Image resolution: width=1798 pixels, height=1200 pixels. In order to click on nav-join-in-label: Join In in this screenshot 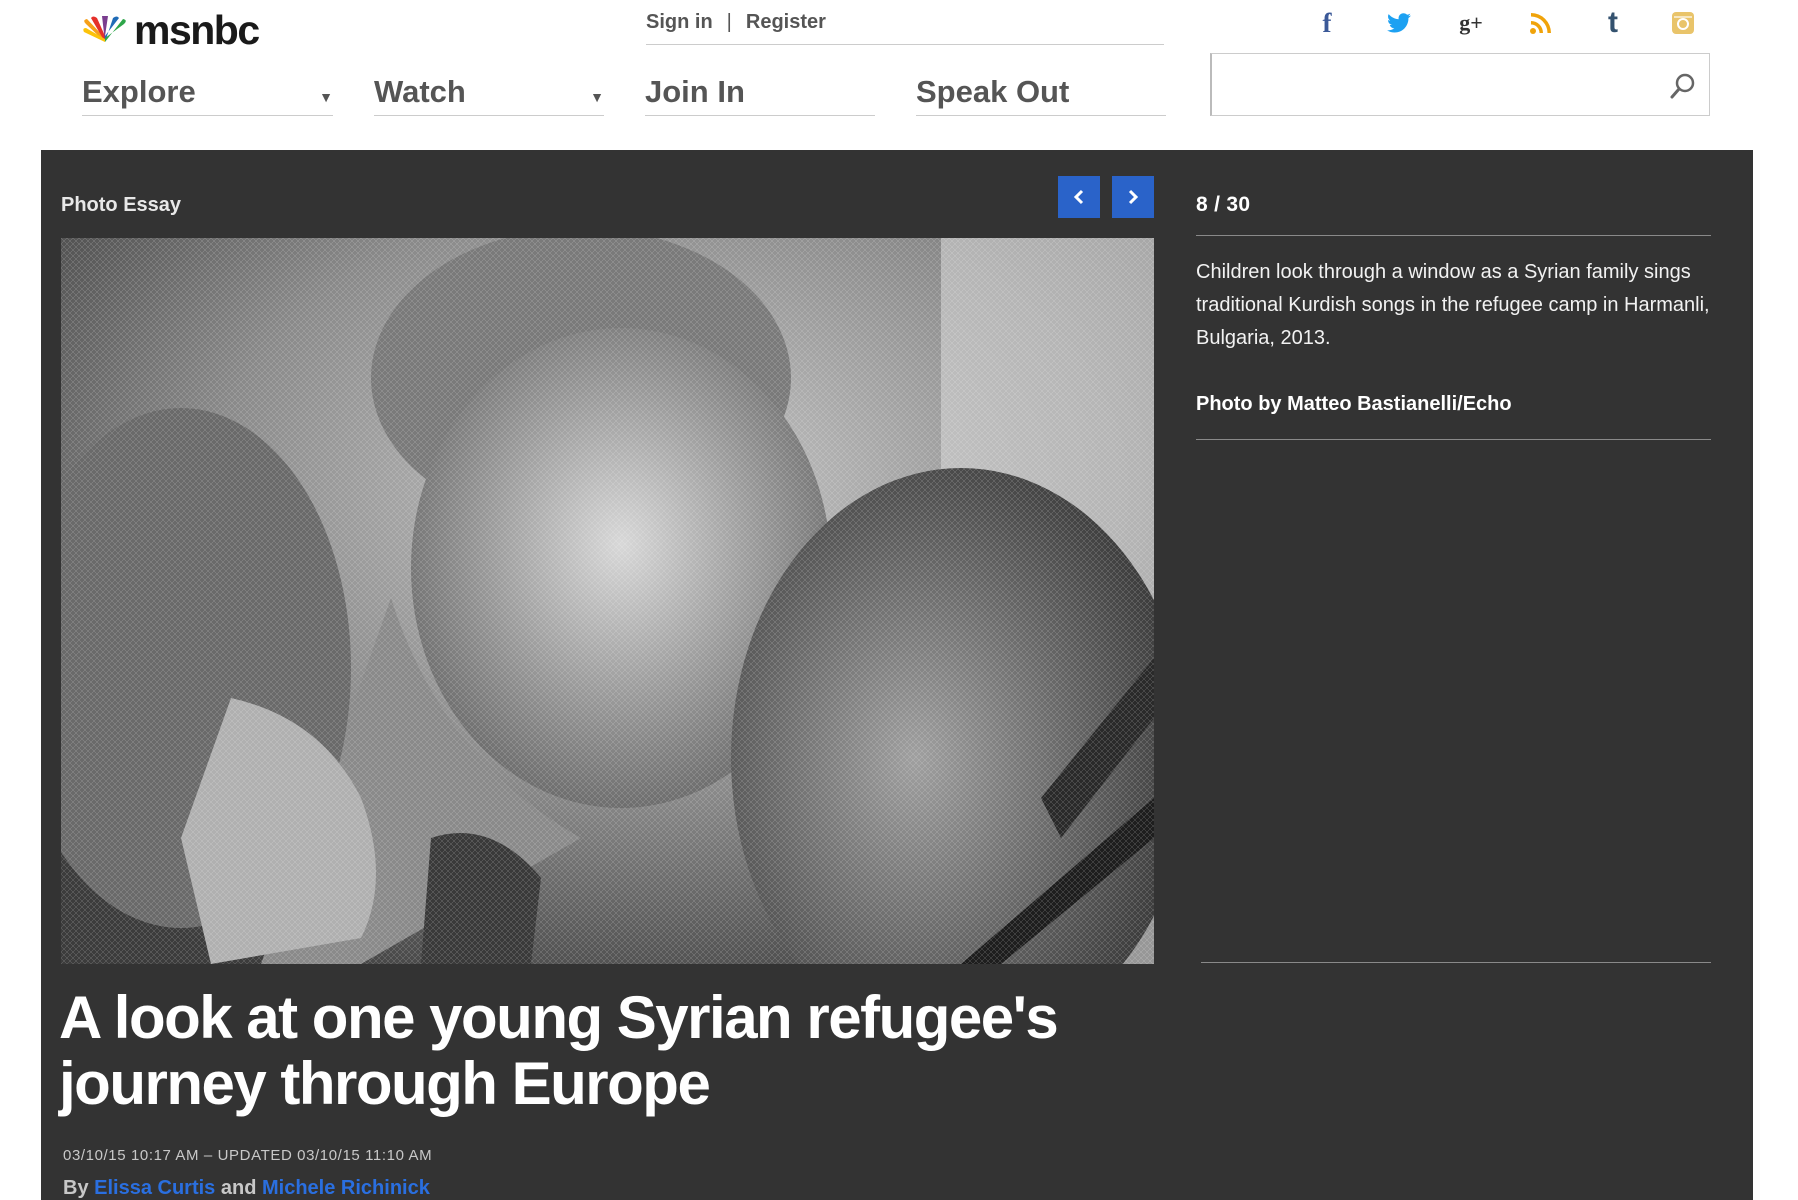, I will do `click(695, 91)`.